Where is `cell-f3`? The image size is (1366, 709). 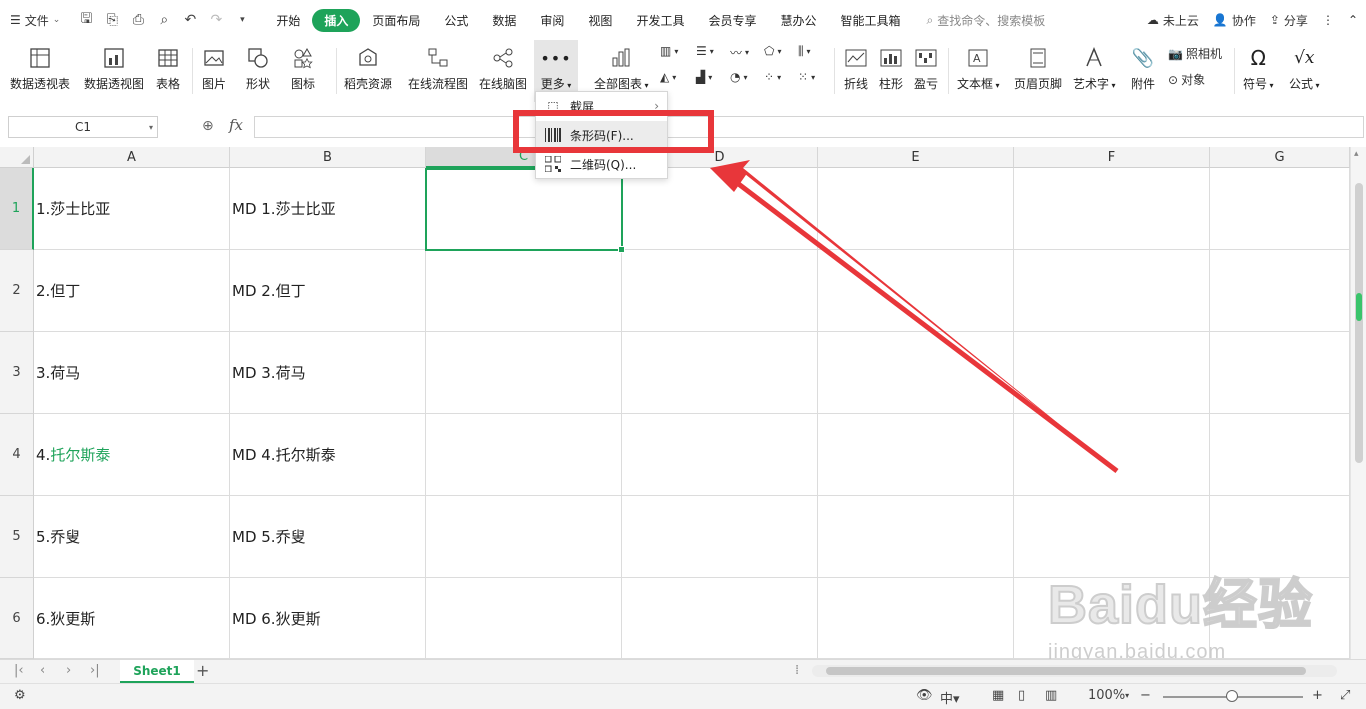
cell-f3 is located at coordinates (1112, 373).